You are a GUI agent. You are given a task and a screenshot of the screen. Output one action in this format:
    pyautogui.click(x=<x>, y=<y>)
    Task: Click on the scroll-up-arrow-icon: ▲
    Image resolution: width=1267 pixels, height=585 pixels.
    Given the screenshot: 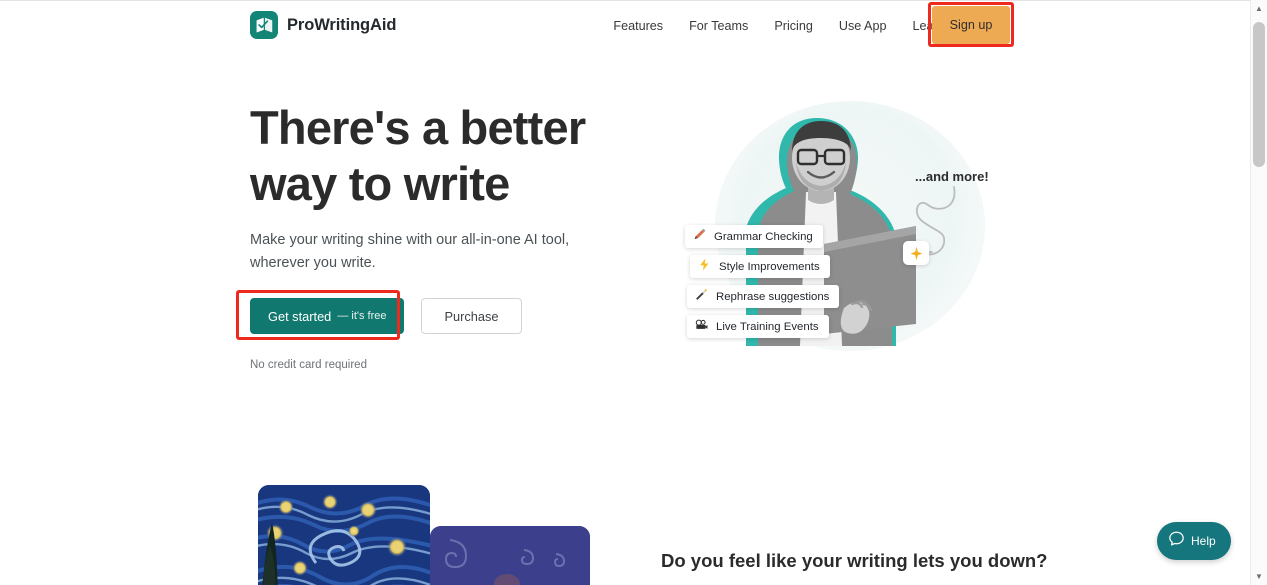 What is the action you would take?
    pyautogui.click(x=1259, y=8)
    